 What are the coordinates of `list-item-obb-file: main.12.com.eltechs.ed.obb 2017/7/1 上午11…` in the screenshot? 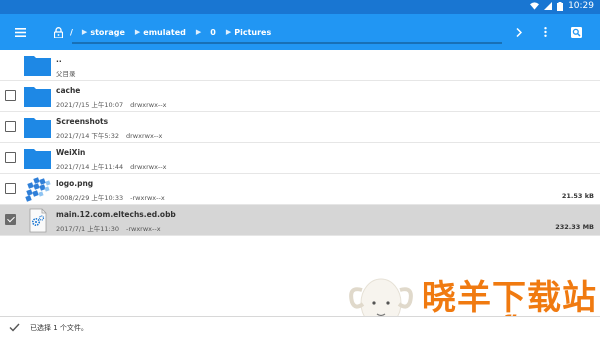 It's located at (300, 220).